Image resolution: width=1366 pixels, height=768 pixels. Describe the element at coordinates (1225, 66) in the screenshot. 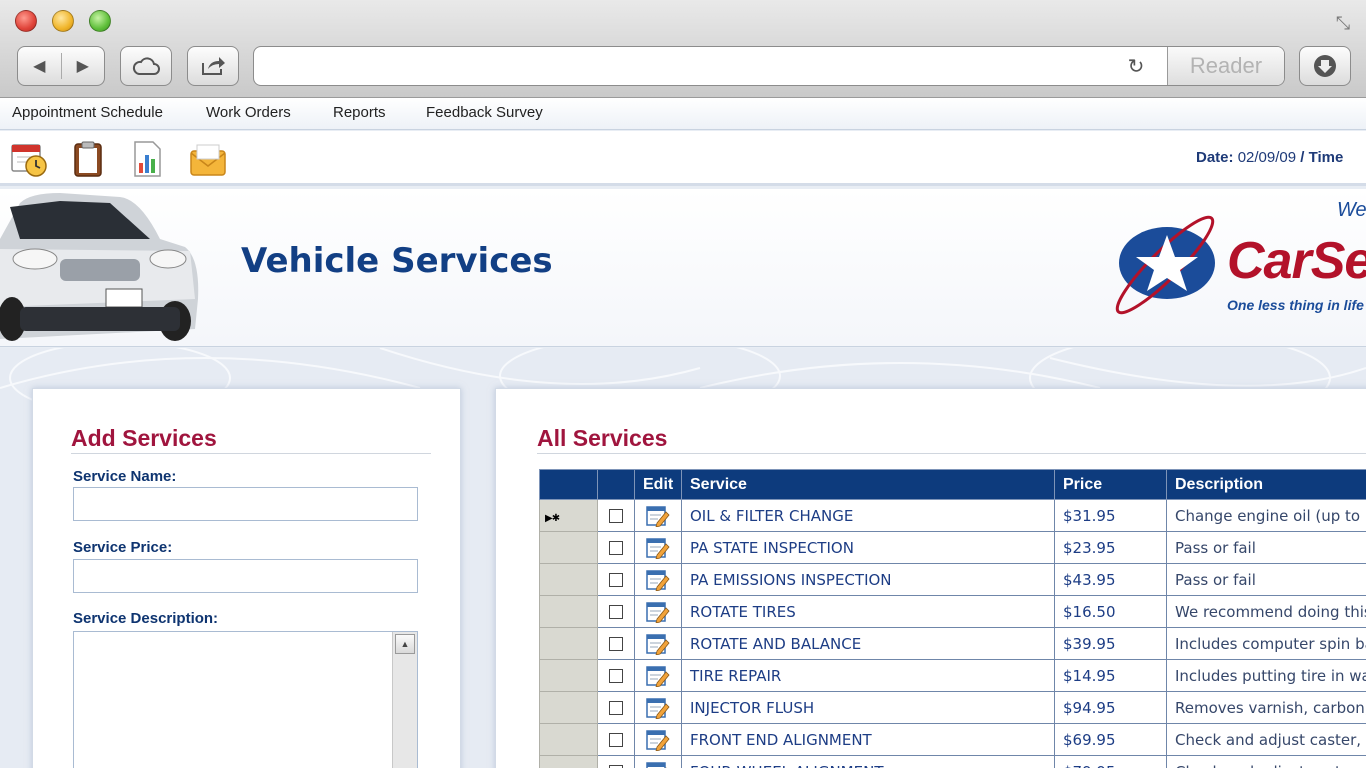

I see `reader-button: Reader` at that location.